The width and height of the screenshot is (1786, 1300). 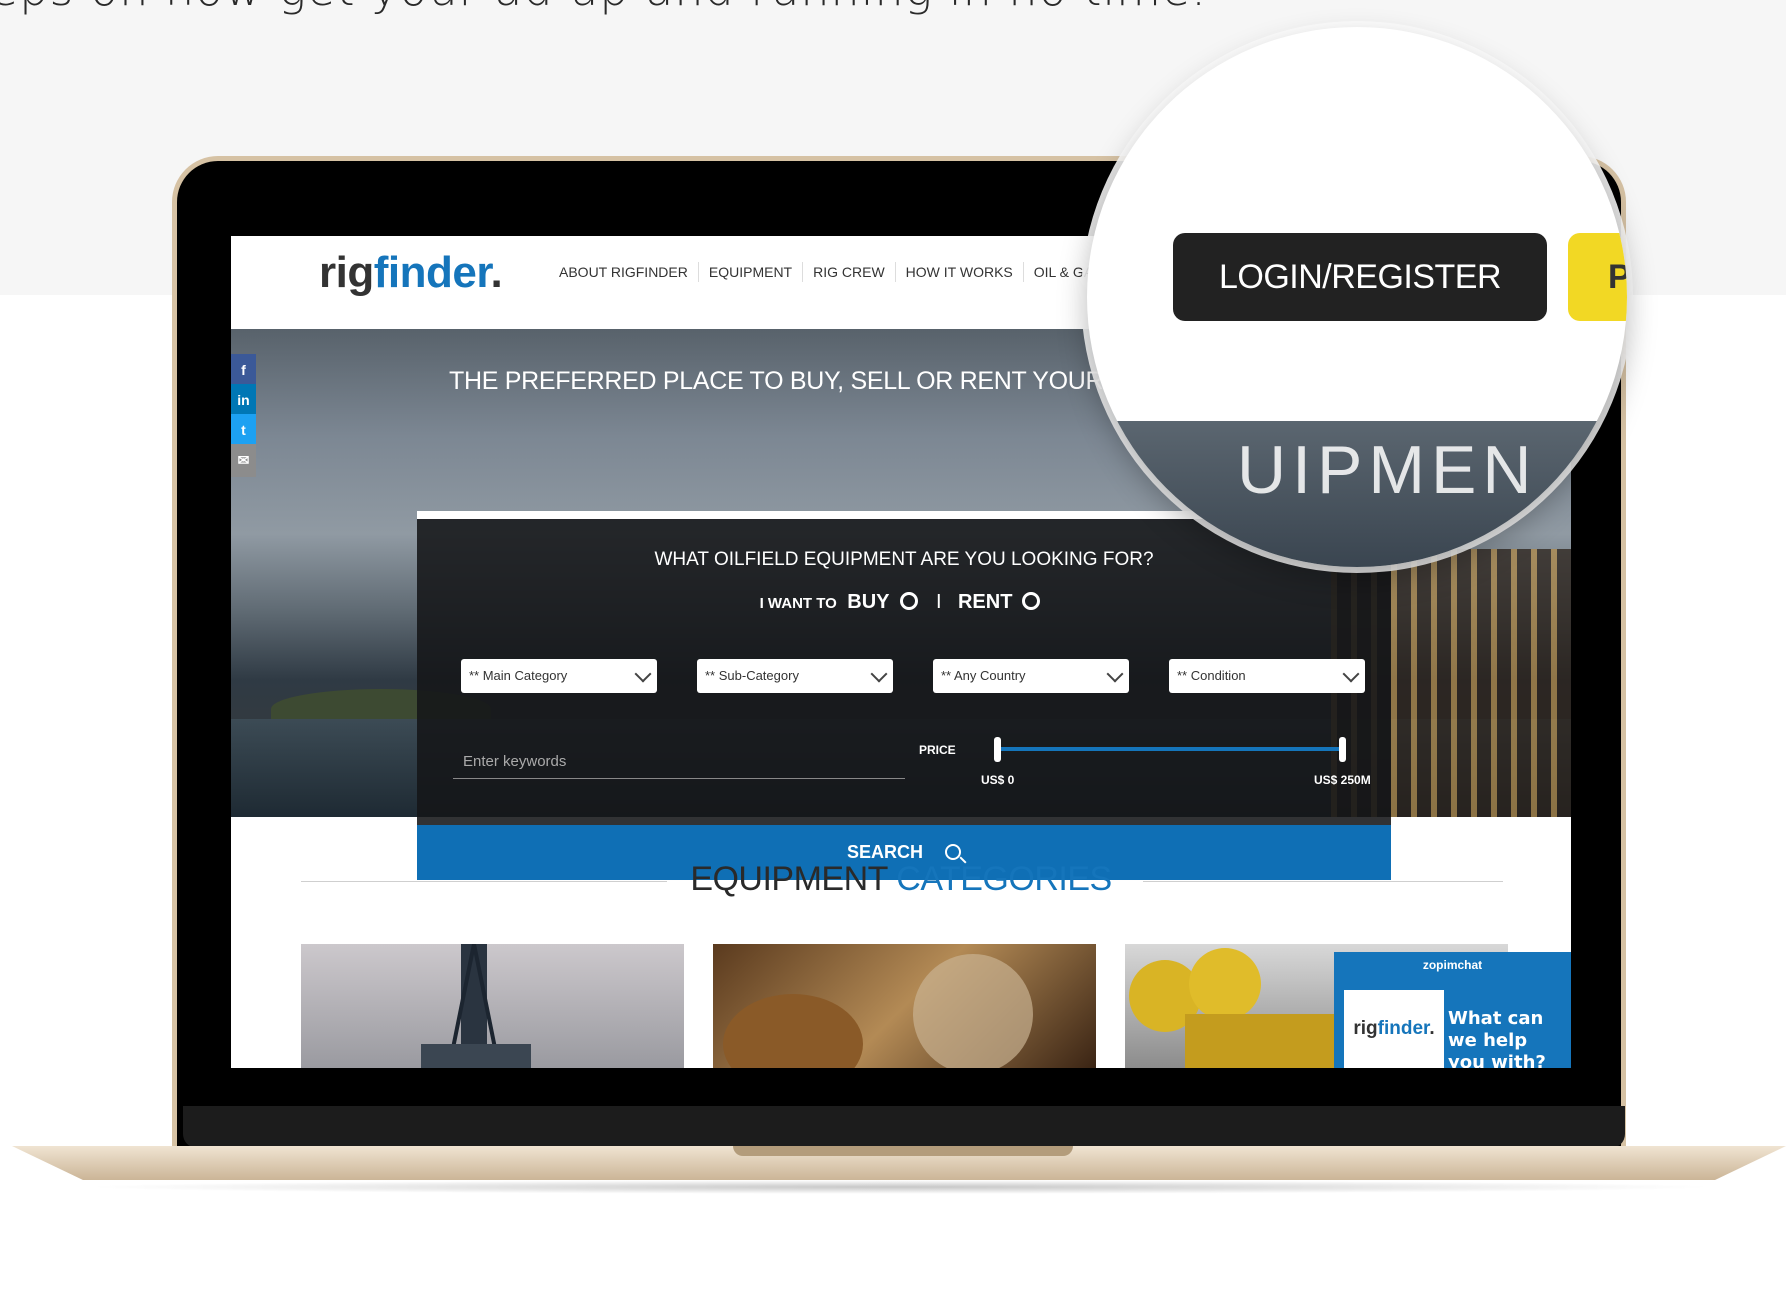 I want to click on country-select: ** Any Country, so click(x=1031, y=676).